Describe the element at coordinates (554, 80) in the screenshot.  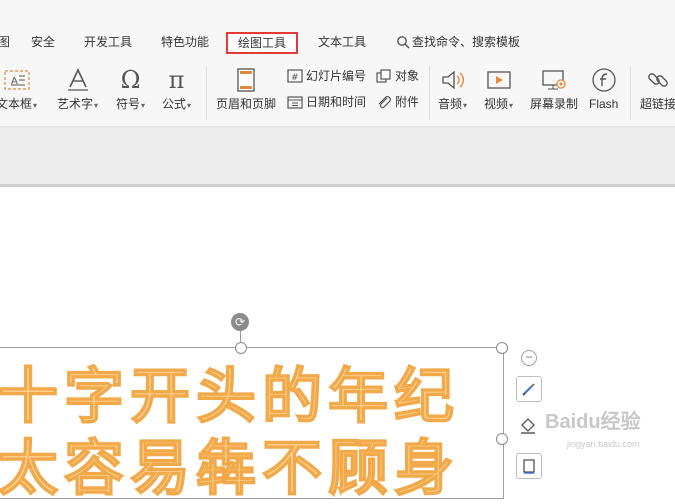
I see `screen-record-icon` at that location.